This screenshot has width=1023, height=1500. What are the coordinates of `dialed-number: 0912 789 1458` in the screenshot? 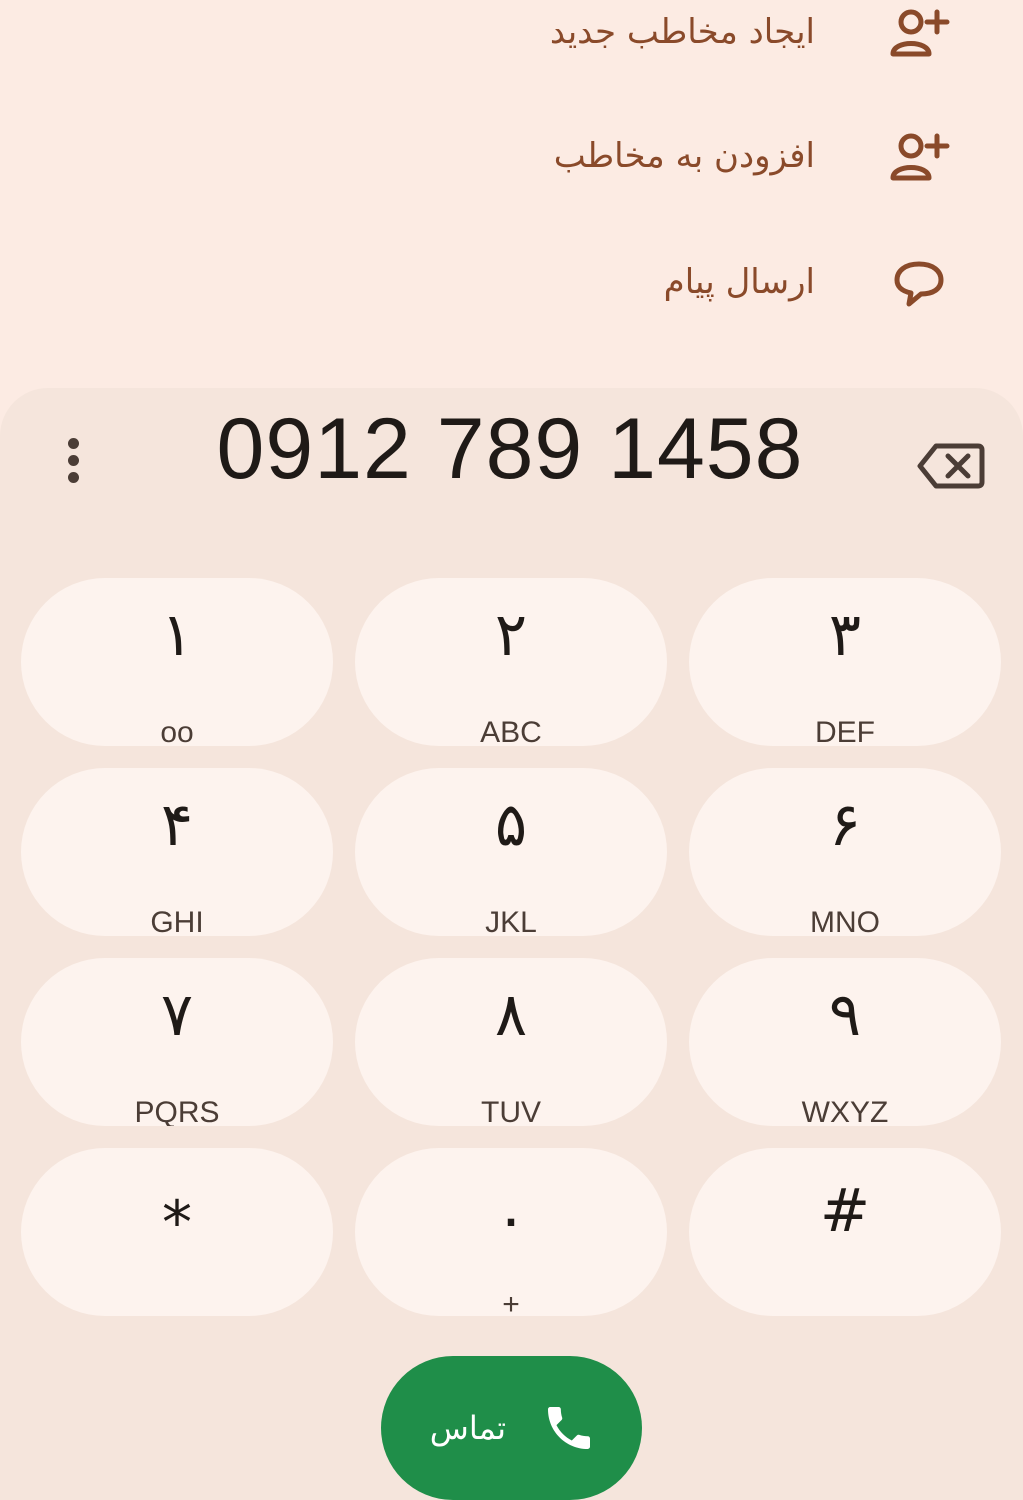 It's located at (510, 449).